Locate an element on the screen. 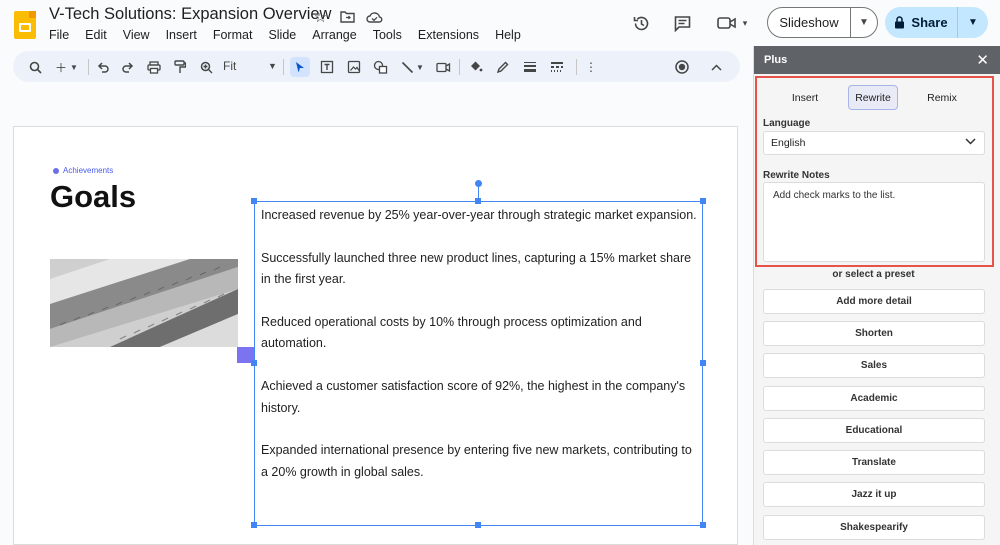 The height and width of the screenshot is (545, 1000). text-box-icon is located at coordinates (327, 67).